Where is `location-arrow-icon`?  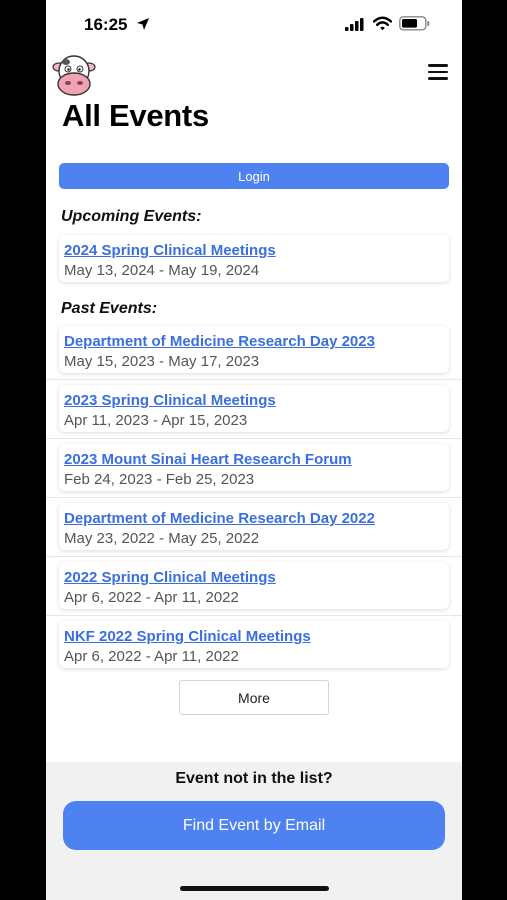 location-arrow-icon is located at coordinates (143, 24).